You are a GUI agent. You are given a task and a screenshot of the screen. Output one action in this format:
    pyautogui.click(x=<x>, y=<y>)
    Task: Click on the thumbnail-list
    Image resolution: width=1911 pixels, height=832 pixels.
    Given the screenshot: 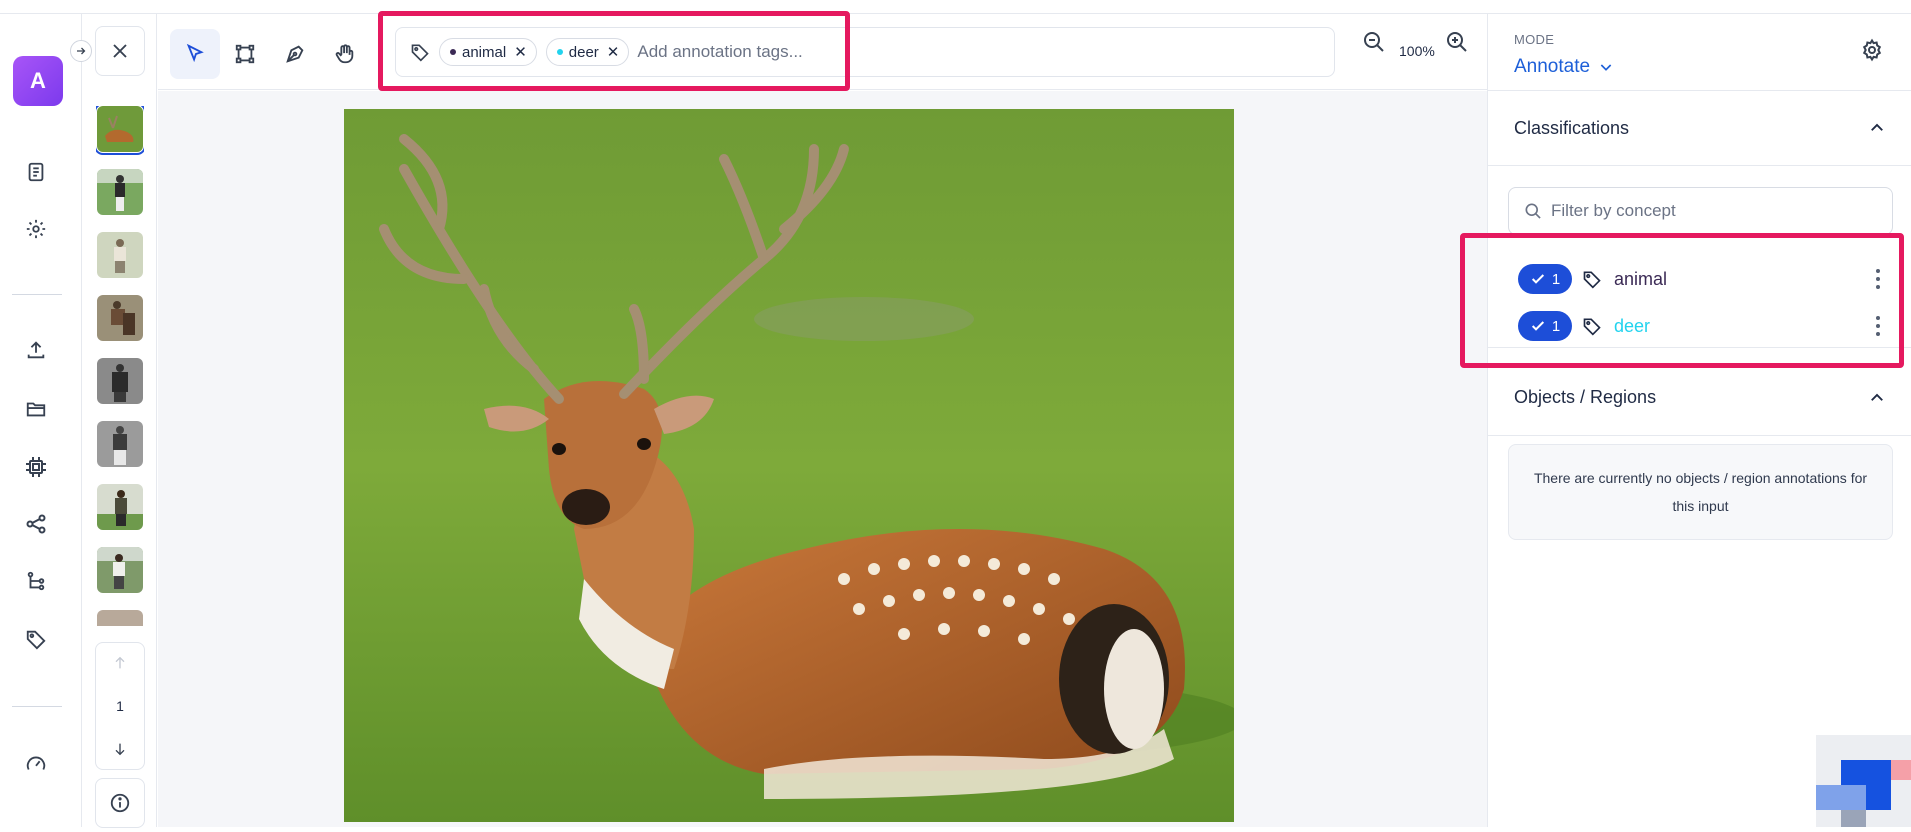 What is the action you would take?
    pyautogui.click(x=120, y=366)
    